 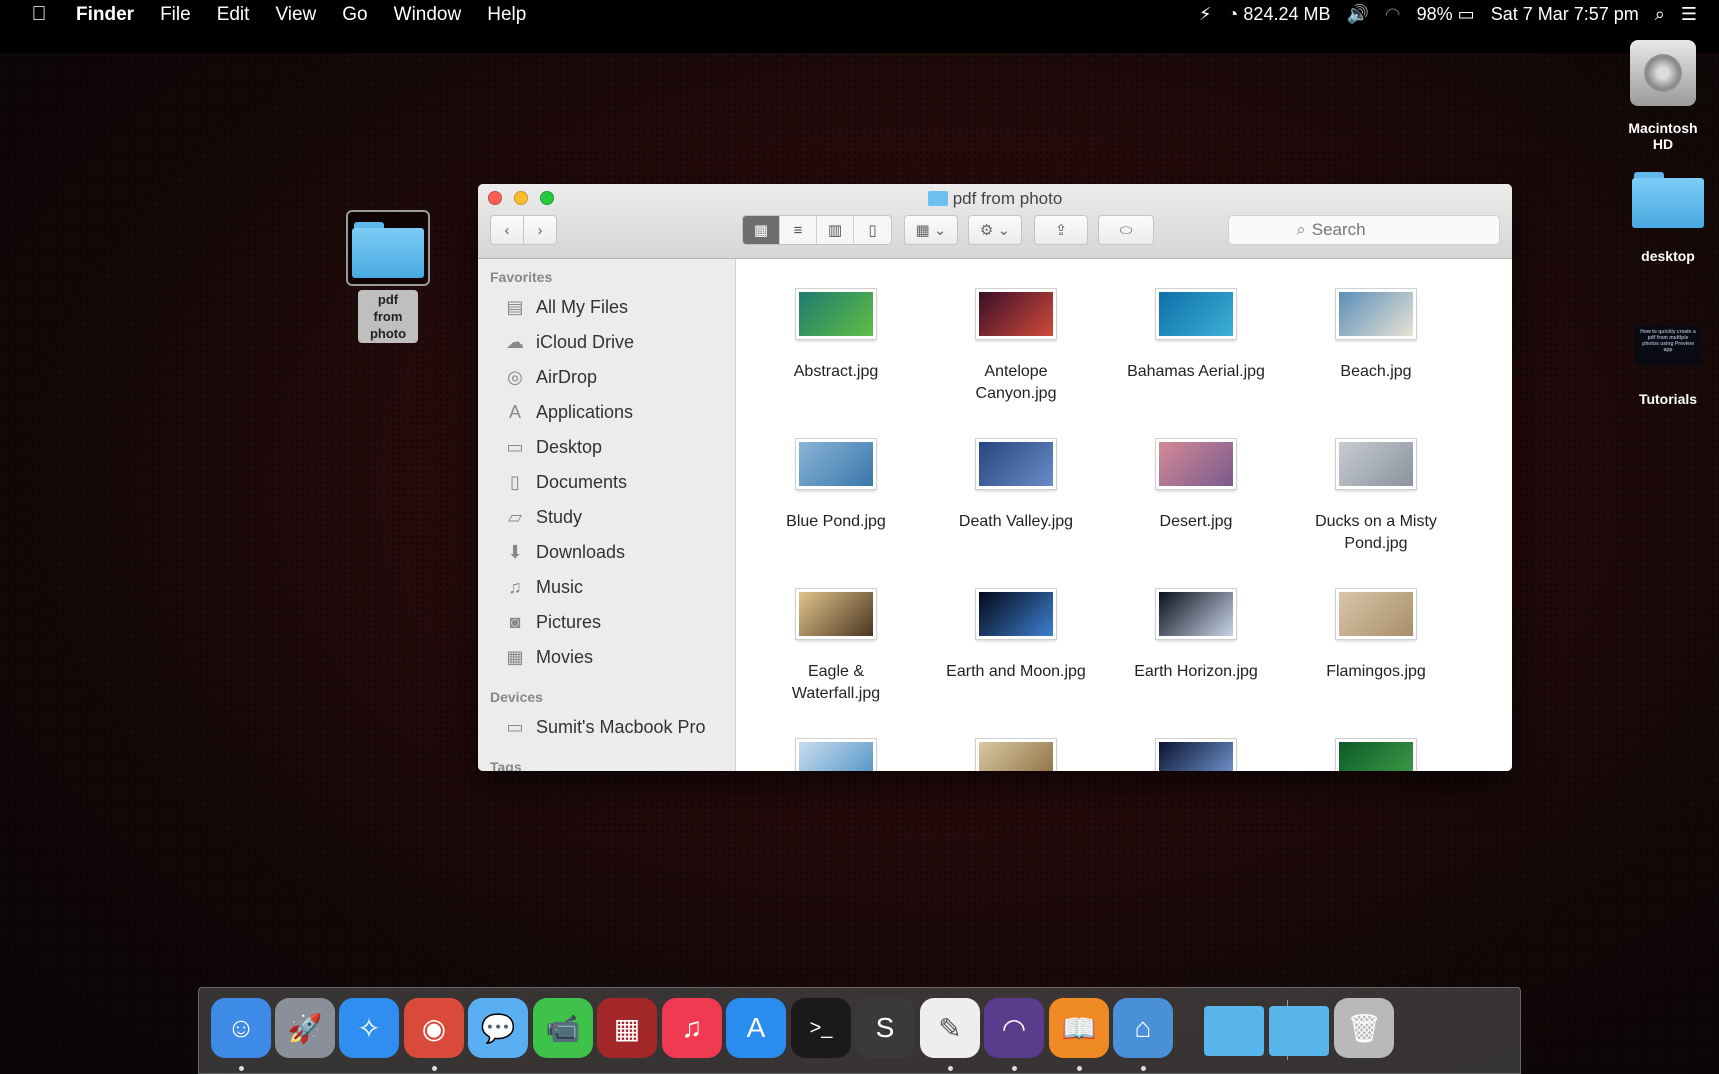 What do you see at coordinates (354, 15) in the screenshot?
I see `menu-go: Go` at bounding box center [354, 15].